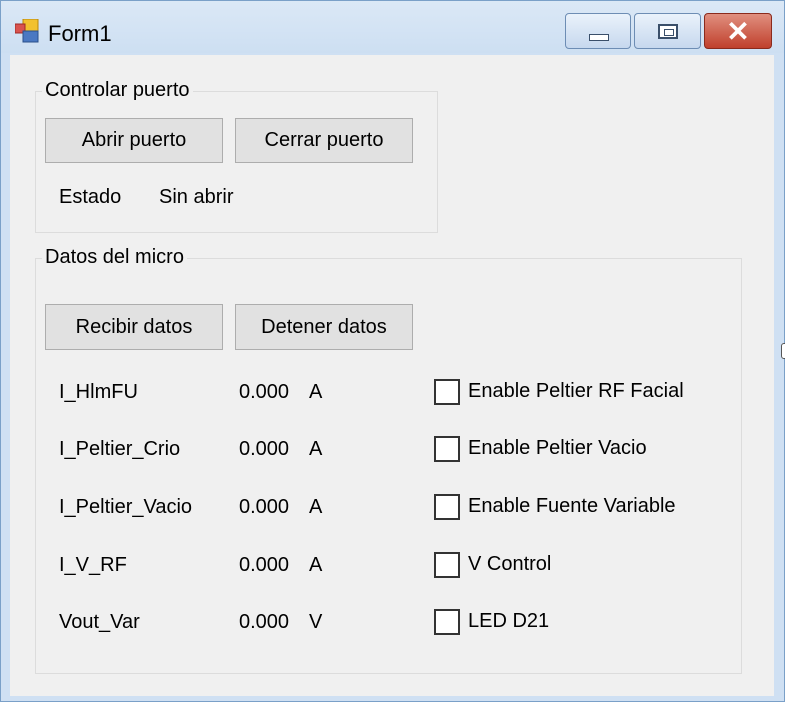 The image size is (785, 702). Describe the element at coordinates (114, 257) in the screenshot. I see `datos-micro-title: Datos del micro` at that location.